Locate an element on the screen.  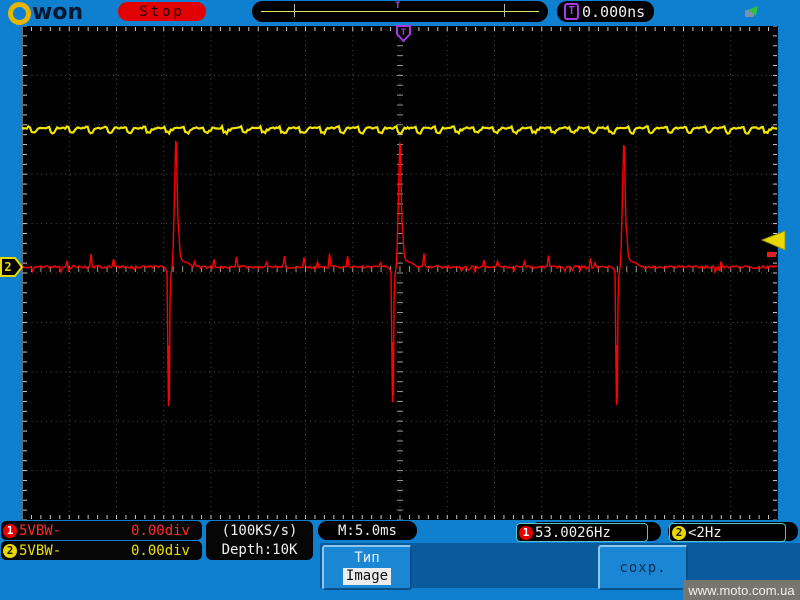
owon-logo: won is located at coordinates (45, 13).